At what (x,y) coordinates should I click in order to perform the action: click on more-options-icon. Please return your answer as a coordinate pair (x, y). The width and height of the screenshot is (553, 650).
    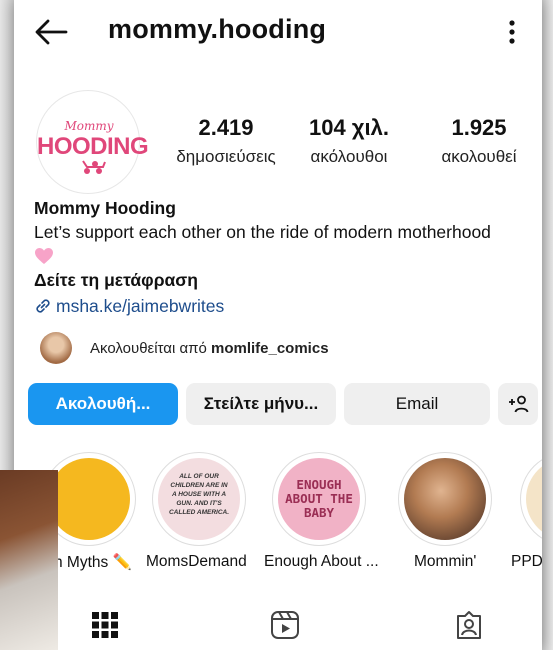
    Looking at the image, I should click on (512, 32).